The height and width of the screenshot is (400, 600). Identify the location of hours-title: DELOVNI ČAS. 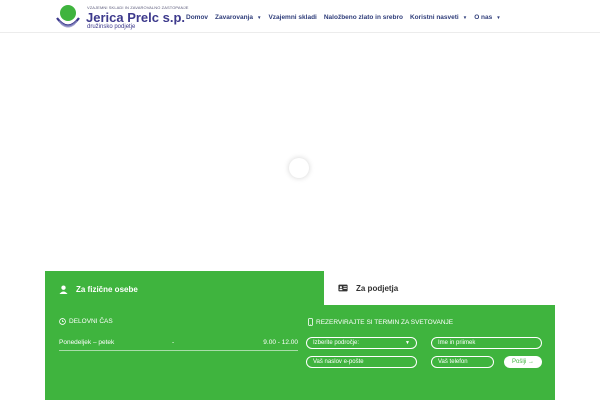
(86, 321).